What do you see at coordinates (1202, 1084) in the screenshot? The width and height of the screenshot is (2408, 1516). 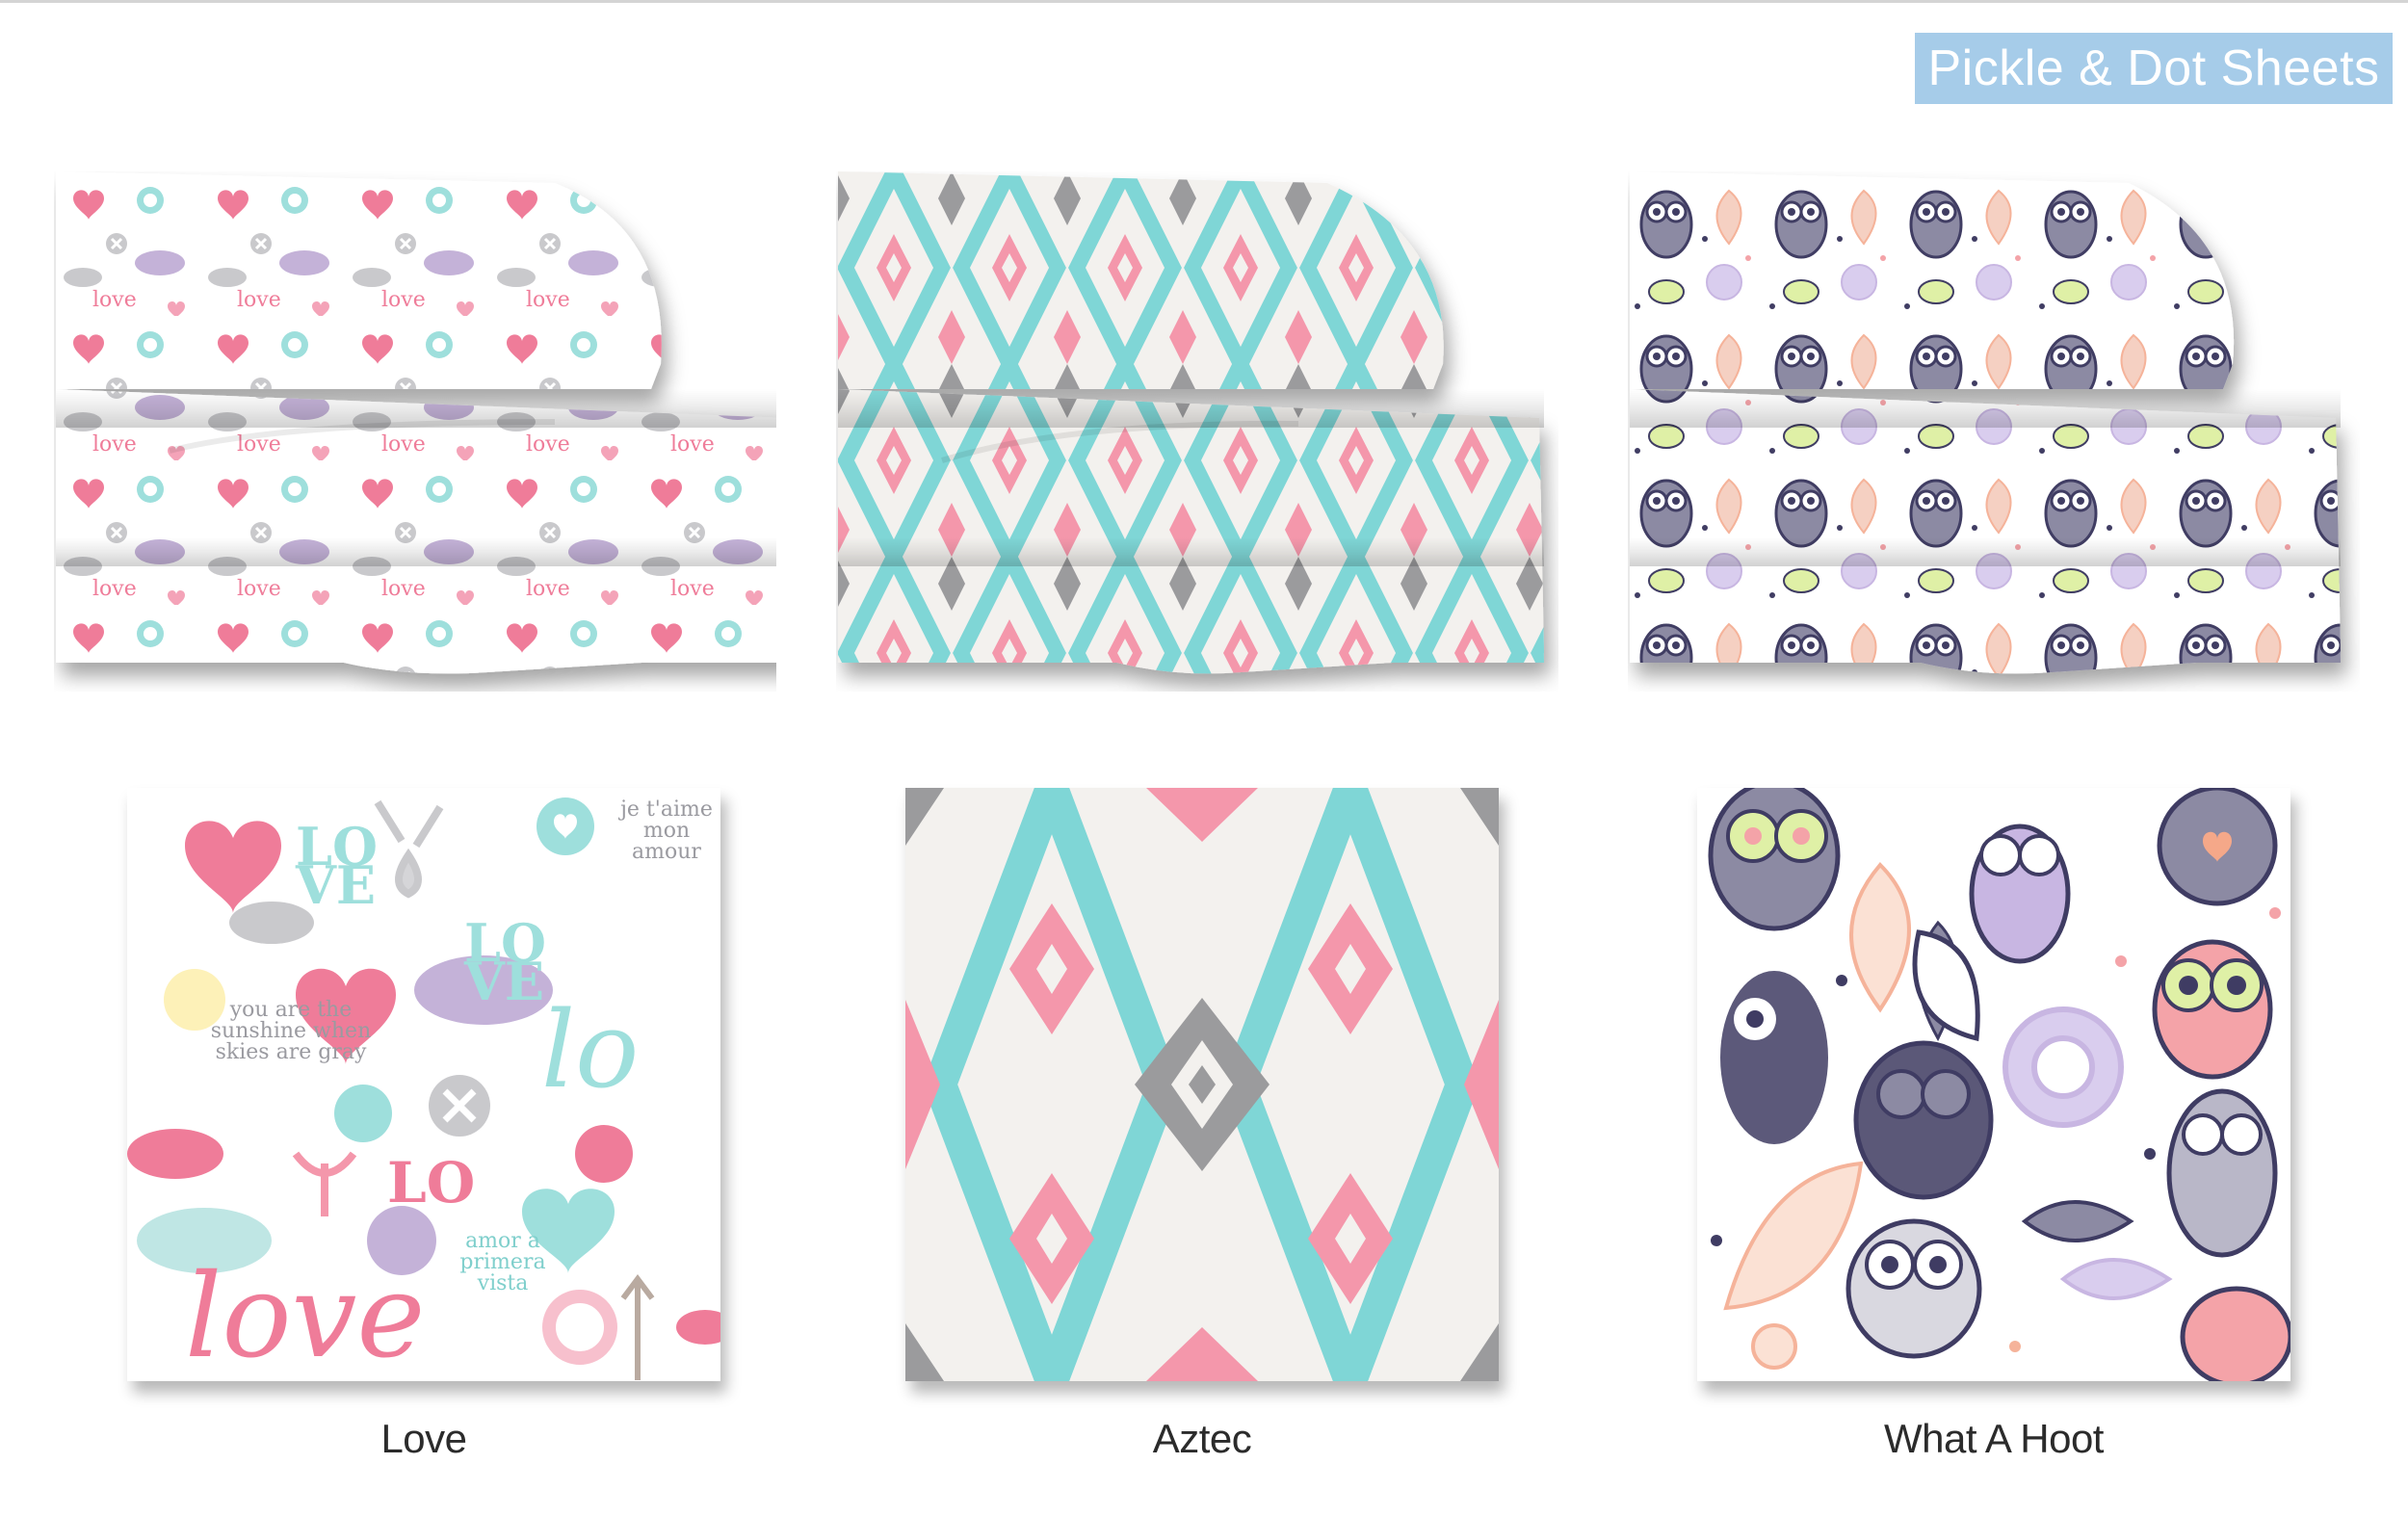 I see `aztec-pattern-swatch` at bounding box center [1202, 1084].